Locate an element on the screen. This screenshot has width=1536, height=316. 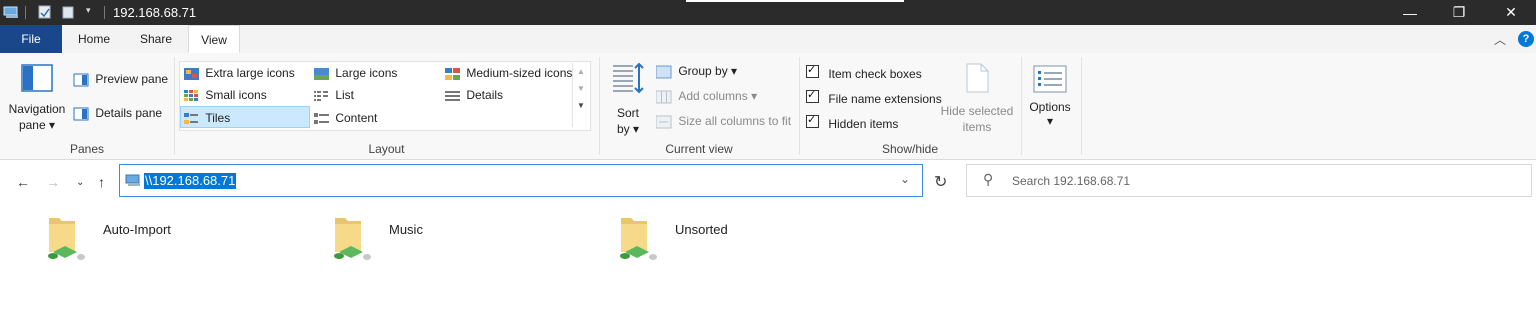
address-bar: \\192.168.68.71 ⌄ is located at coordinates (521, 180).